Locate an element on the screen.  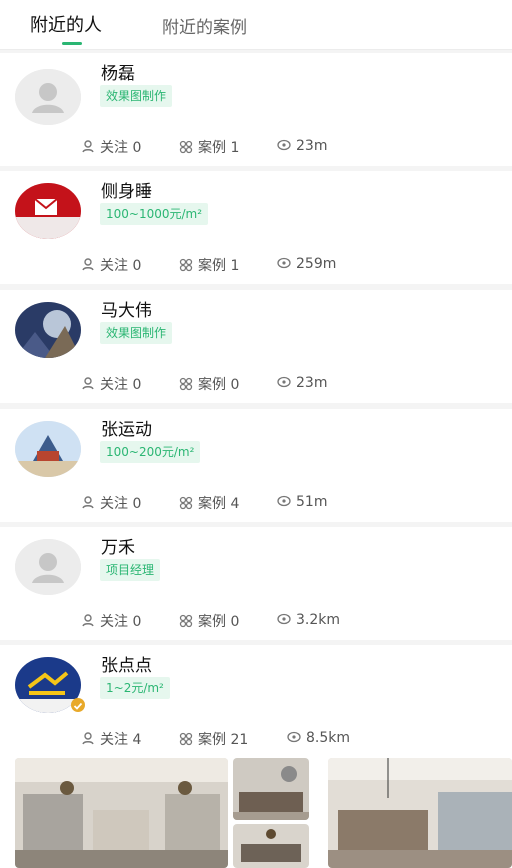
person-tag: 项目经理 is located at coordinates (130, 570).